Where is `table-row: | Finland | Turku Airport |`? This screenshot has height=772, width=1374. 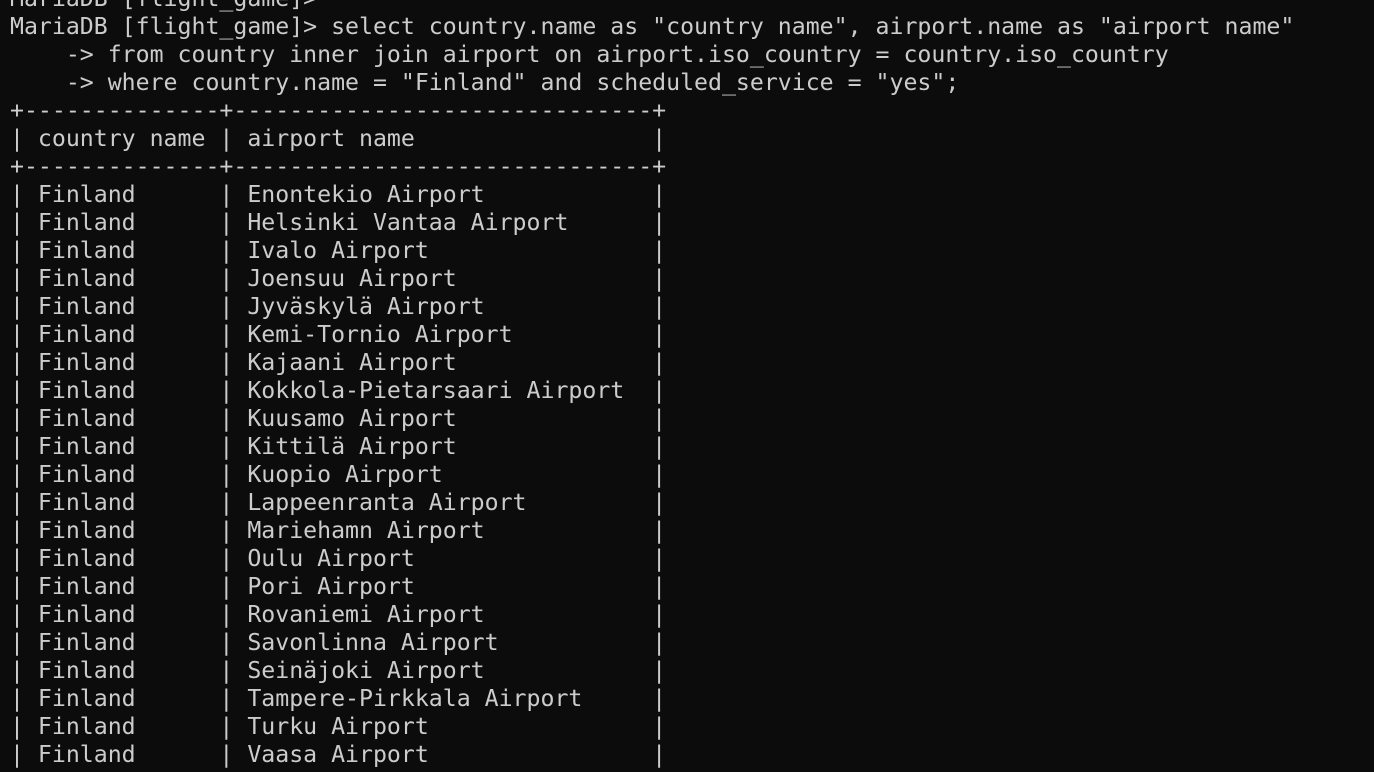 table-row: | Finland | Turku Airport | is located at coordinates (338, 726).